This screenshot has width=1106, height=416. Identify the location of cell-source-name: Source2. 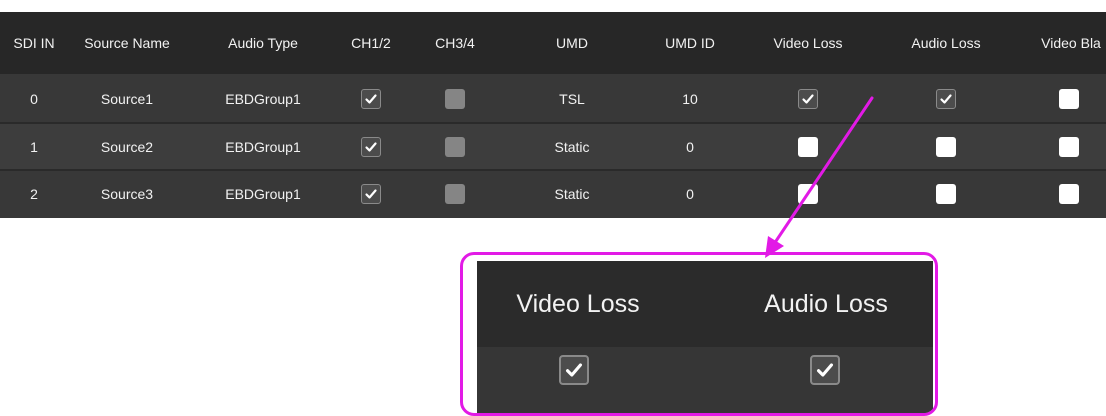
(127, 146).